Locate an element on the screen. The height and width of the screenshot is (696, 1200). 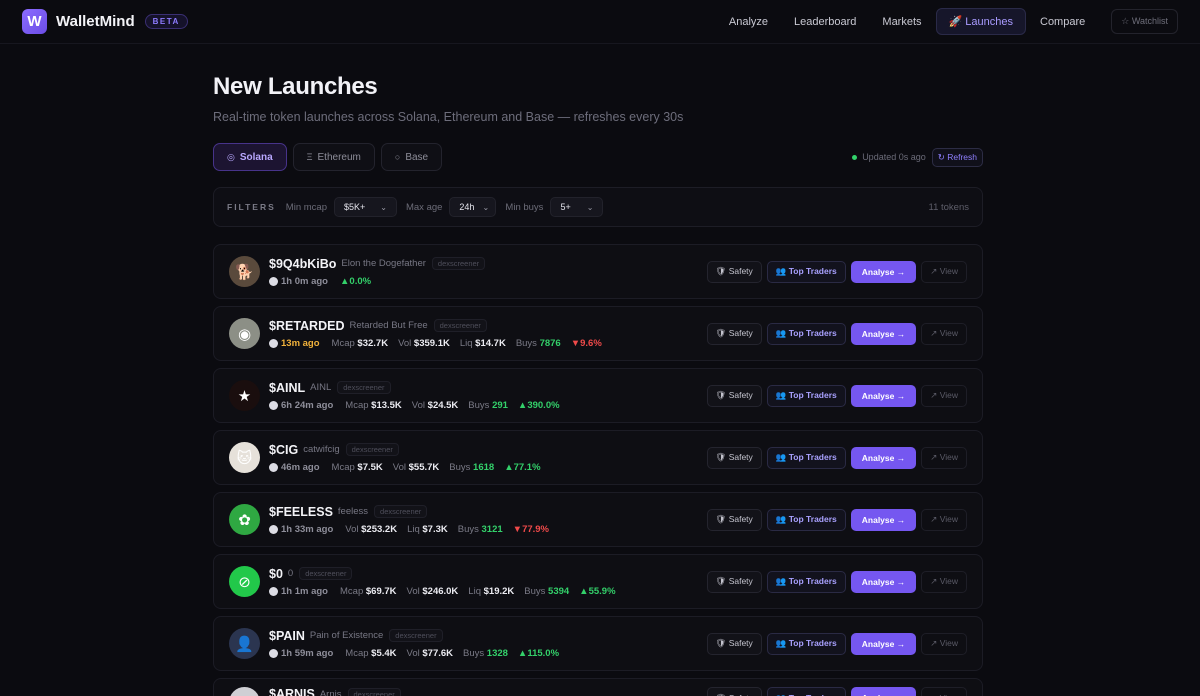
liq-value: $19.2K is located at coordinates (499, 591).